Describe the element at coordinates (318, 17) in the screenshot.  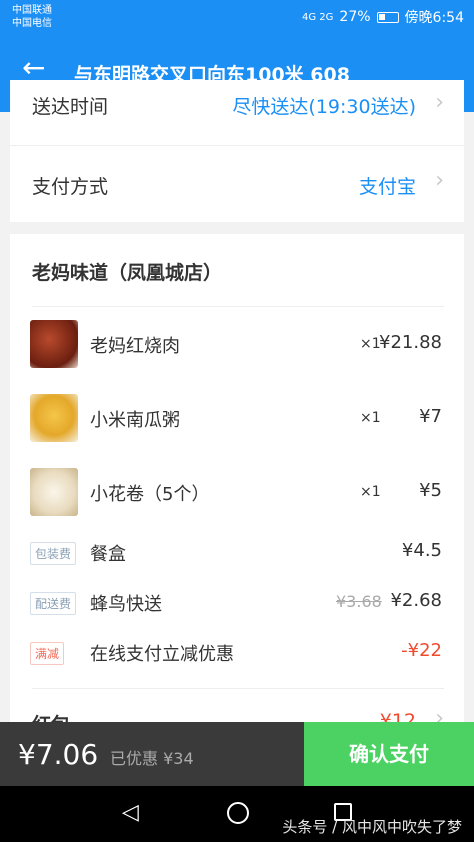
I see `signal-text: 4G 2G` at that location.